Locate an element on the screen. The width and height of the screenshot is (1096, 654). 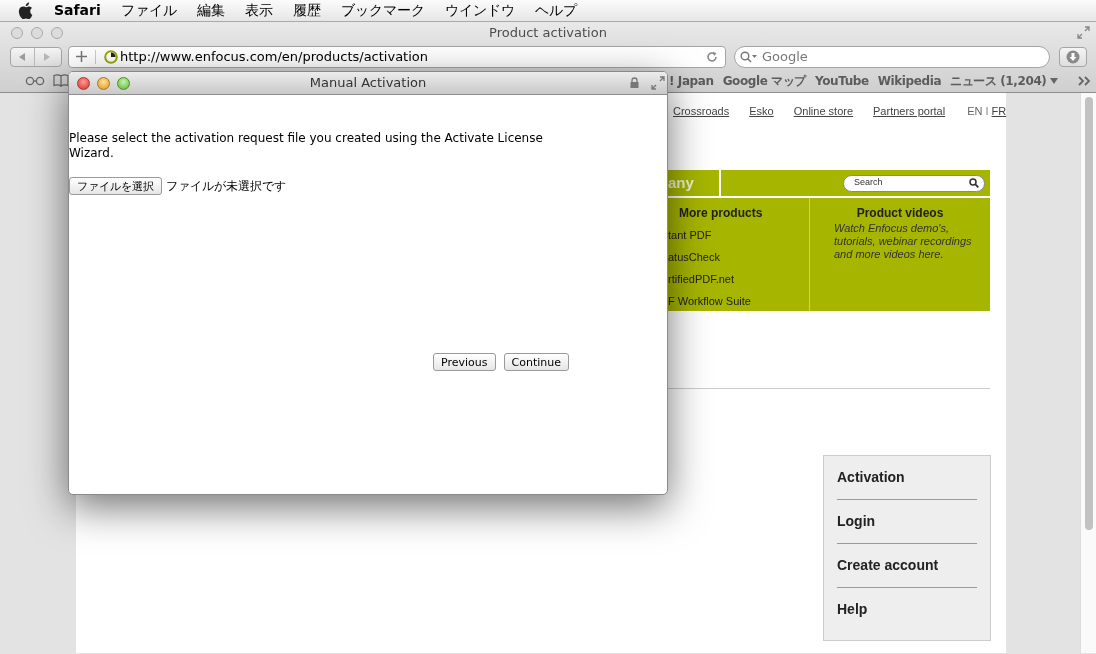
dropdown-arrow-icon is located at coordinates (1054, 81).